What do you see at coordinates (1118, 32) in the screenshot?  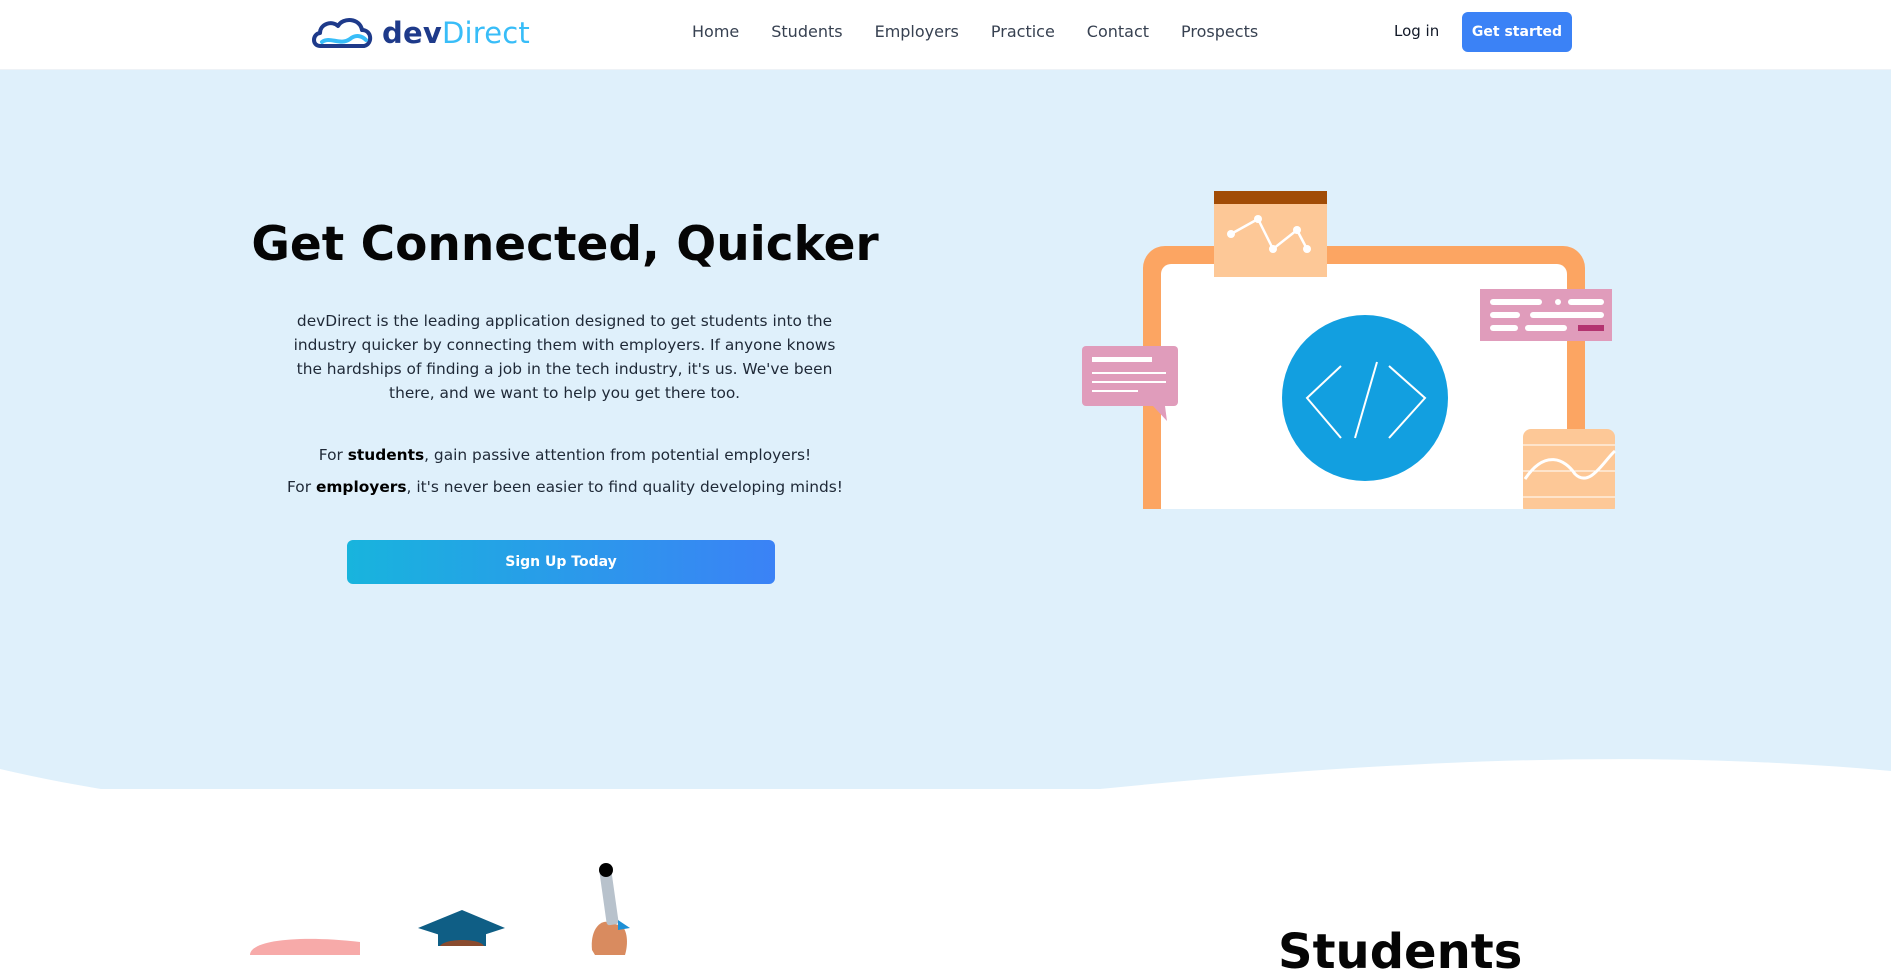 I see `nav-link-contact: Contact` at bounding box center [1118, 32].